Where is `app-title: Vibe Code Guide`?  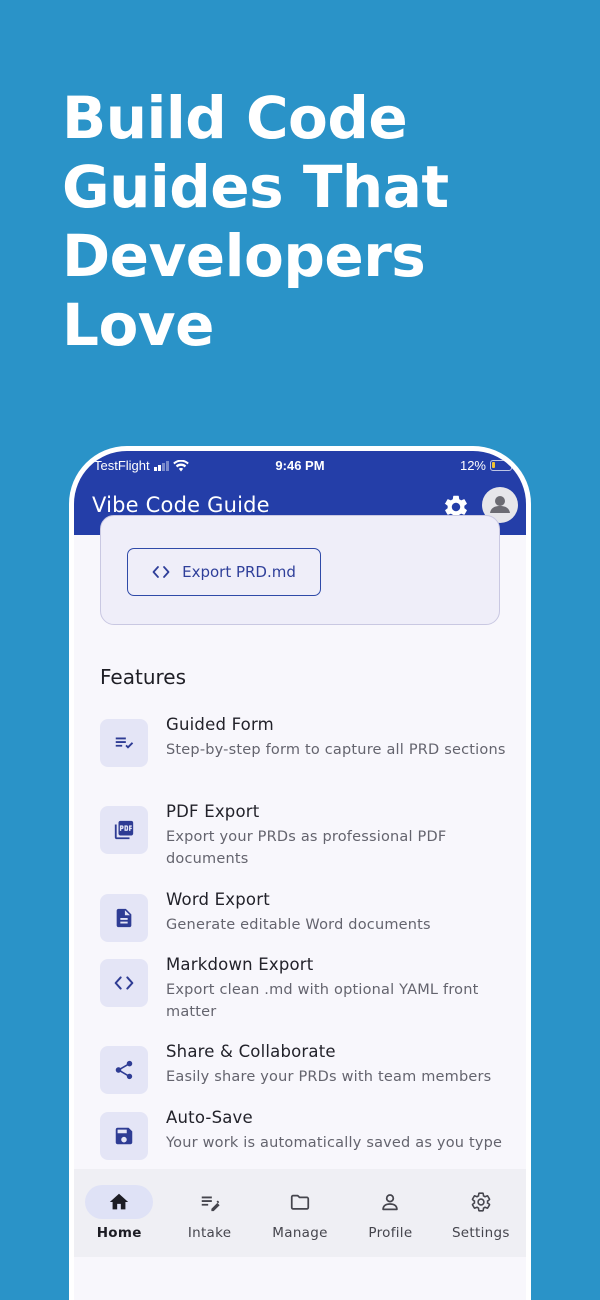 app-title: Vibe Code Guide is located at coordinates (181, 505).